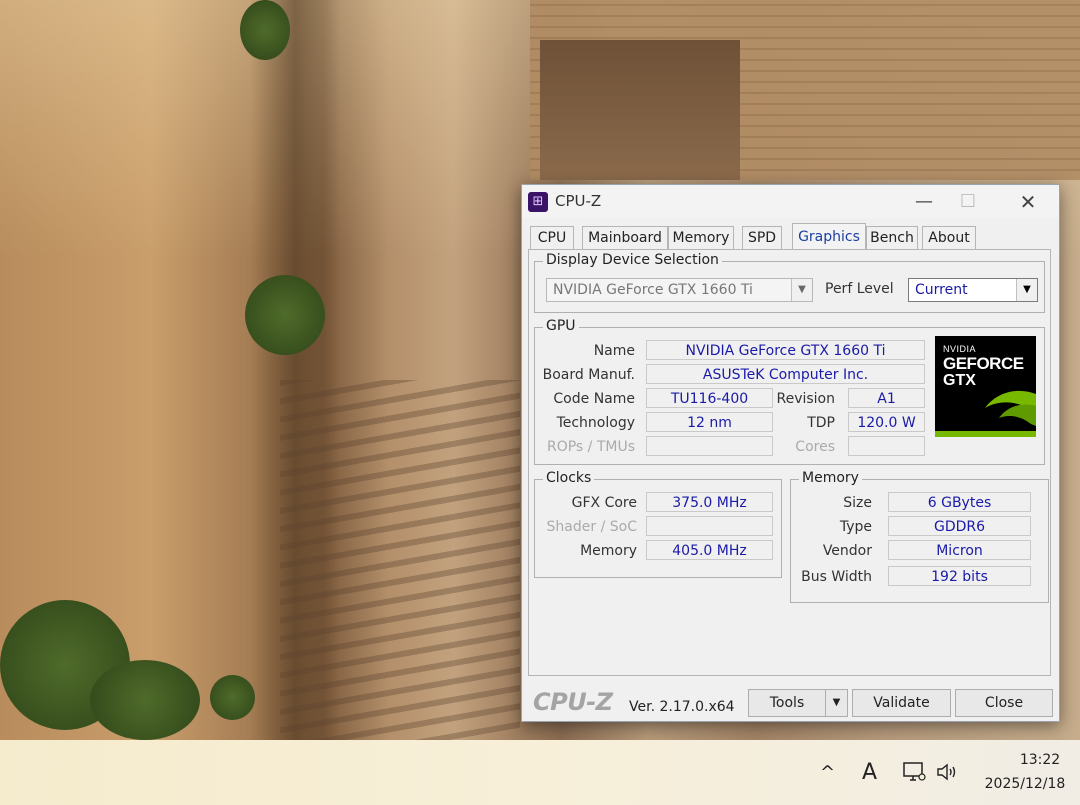  I want to click on display-device-dropdown: NVIDIA GeForce GTX 1660 Ti ▼, so click(679, 290).